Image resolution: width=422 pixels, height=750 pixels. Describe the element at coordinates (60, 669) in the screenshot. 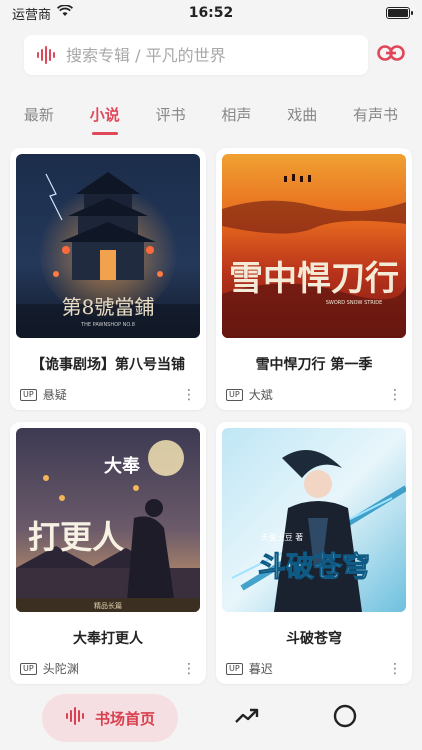

I see `album-author: 头陀渊` at that location.